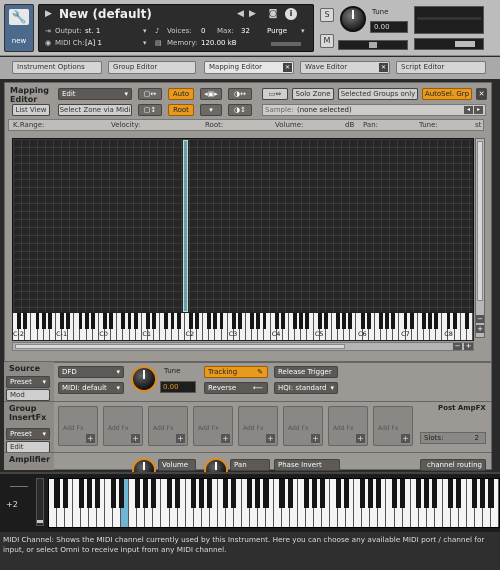 The width and height of the screenshot is (500, 570). I want to click on source-preset-dropdown: Preset ▾, so click(28, 382).